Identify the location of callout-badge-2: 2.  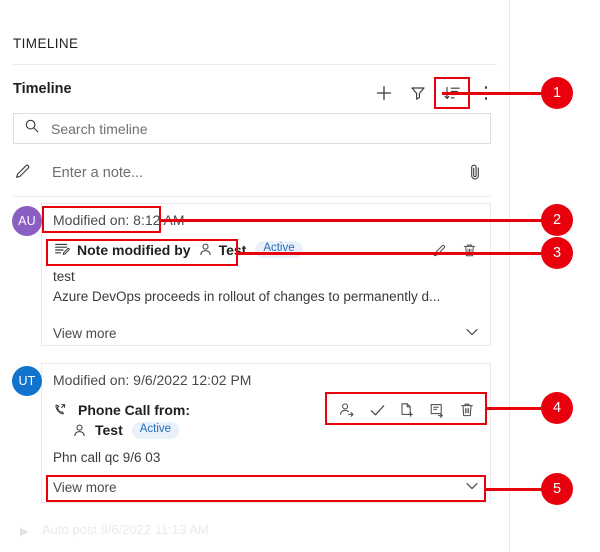
(557, 220).